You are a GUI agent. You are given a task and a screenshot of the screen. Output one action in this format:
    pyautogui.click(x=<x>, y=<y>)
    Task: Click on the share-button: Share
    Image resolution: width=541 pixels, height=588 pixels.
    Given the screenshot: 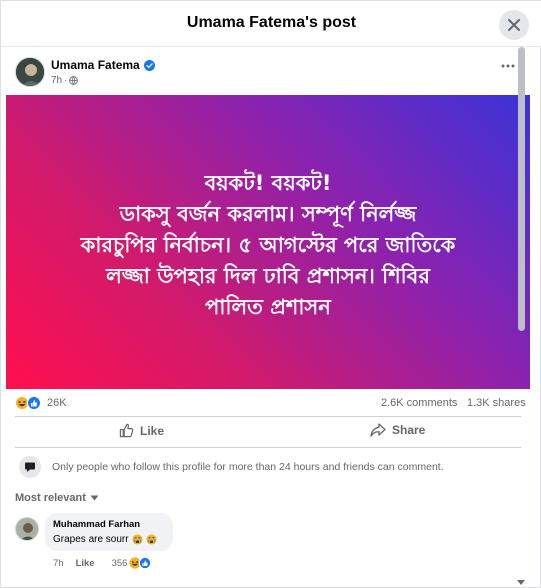 What is the action you would take?
    pyautogui.click(x=397, y=430)
    